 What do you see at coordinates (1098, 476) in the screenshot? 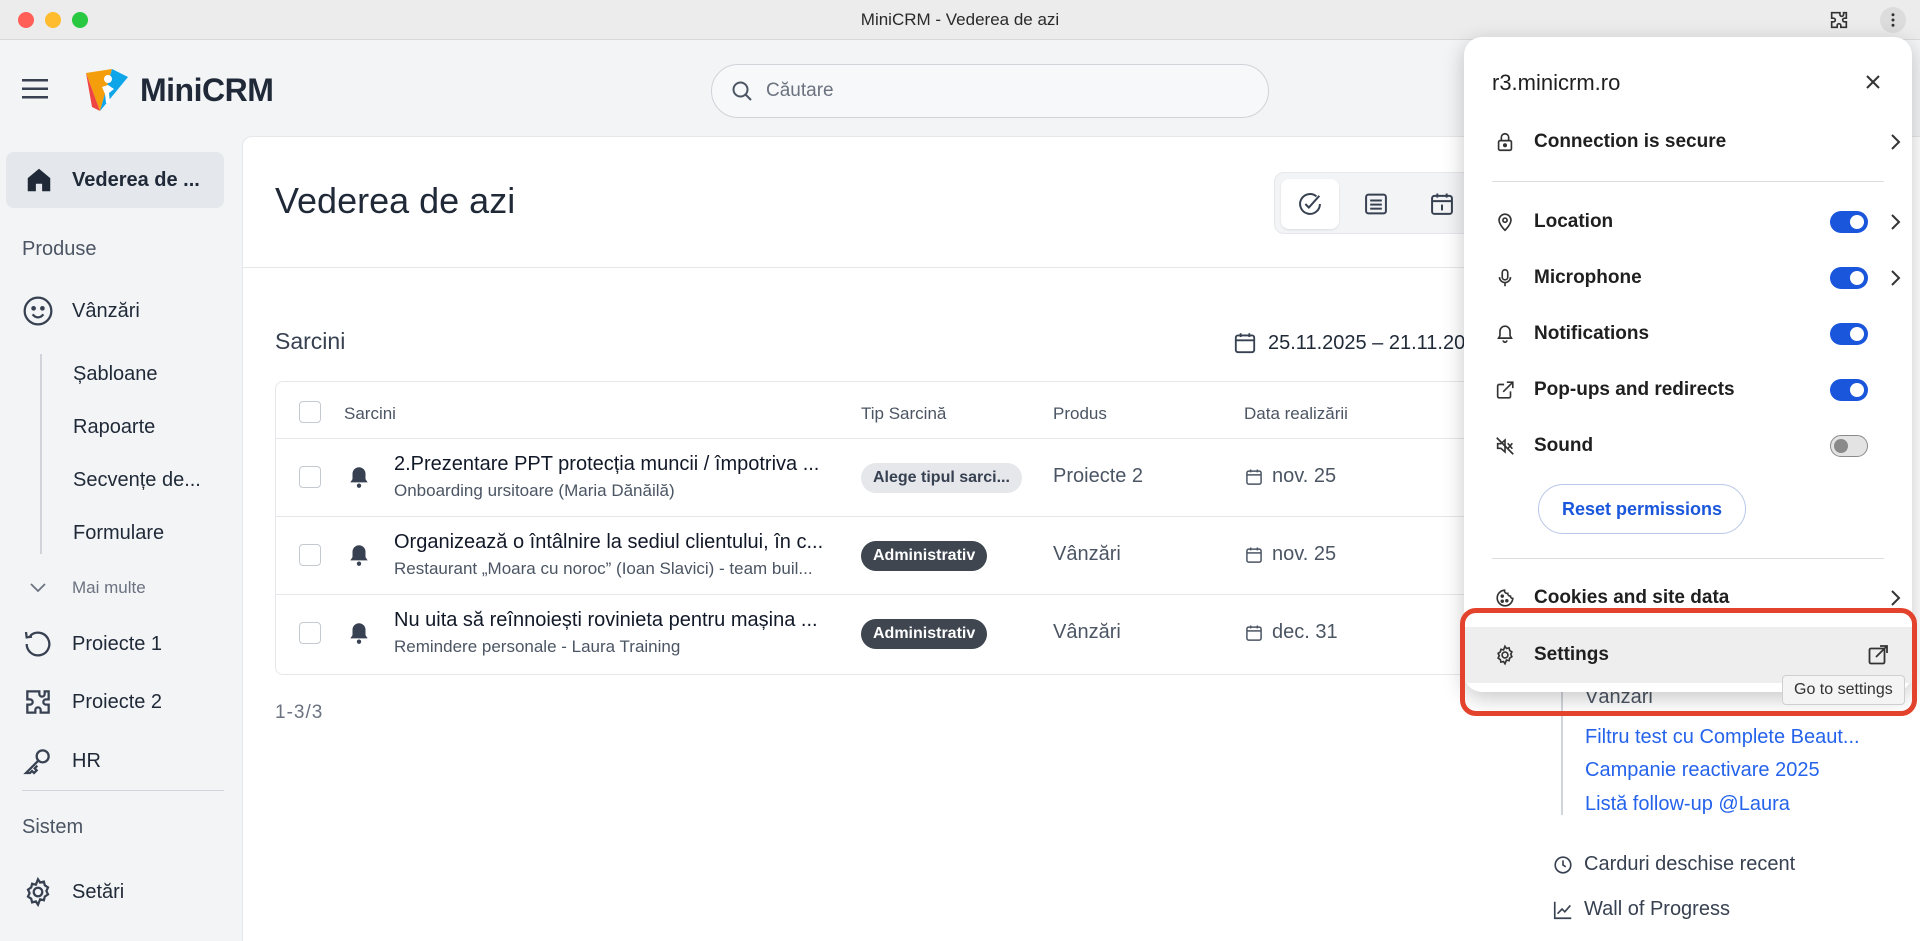
I see `task-product: Proiecte 2` at bounding box center [1098, 476].